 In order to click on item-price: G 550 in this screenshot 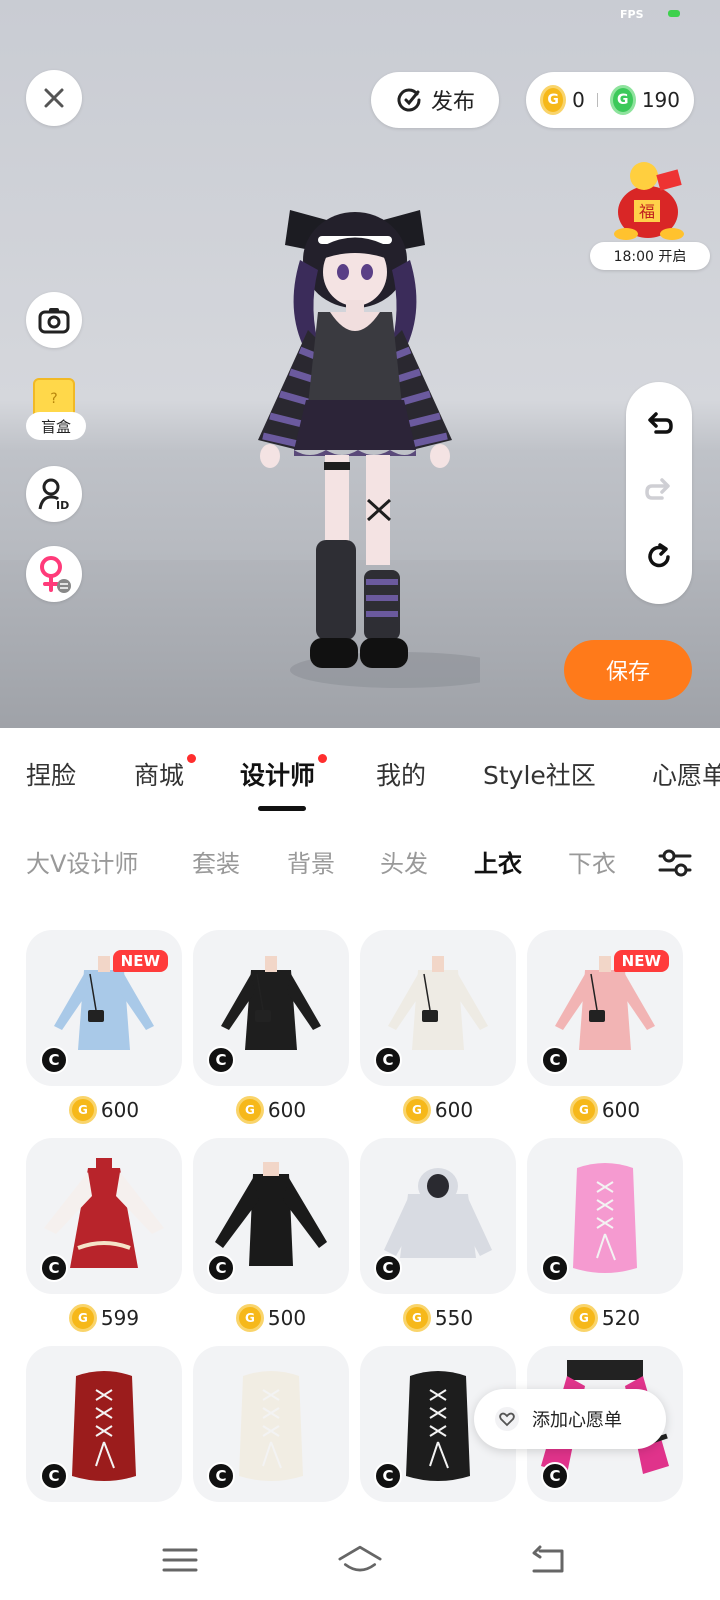, I will do `click(438, 1318)`.